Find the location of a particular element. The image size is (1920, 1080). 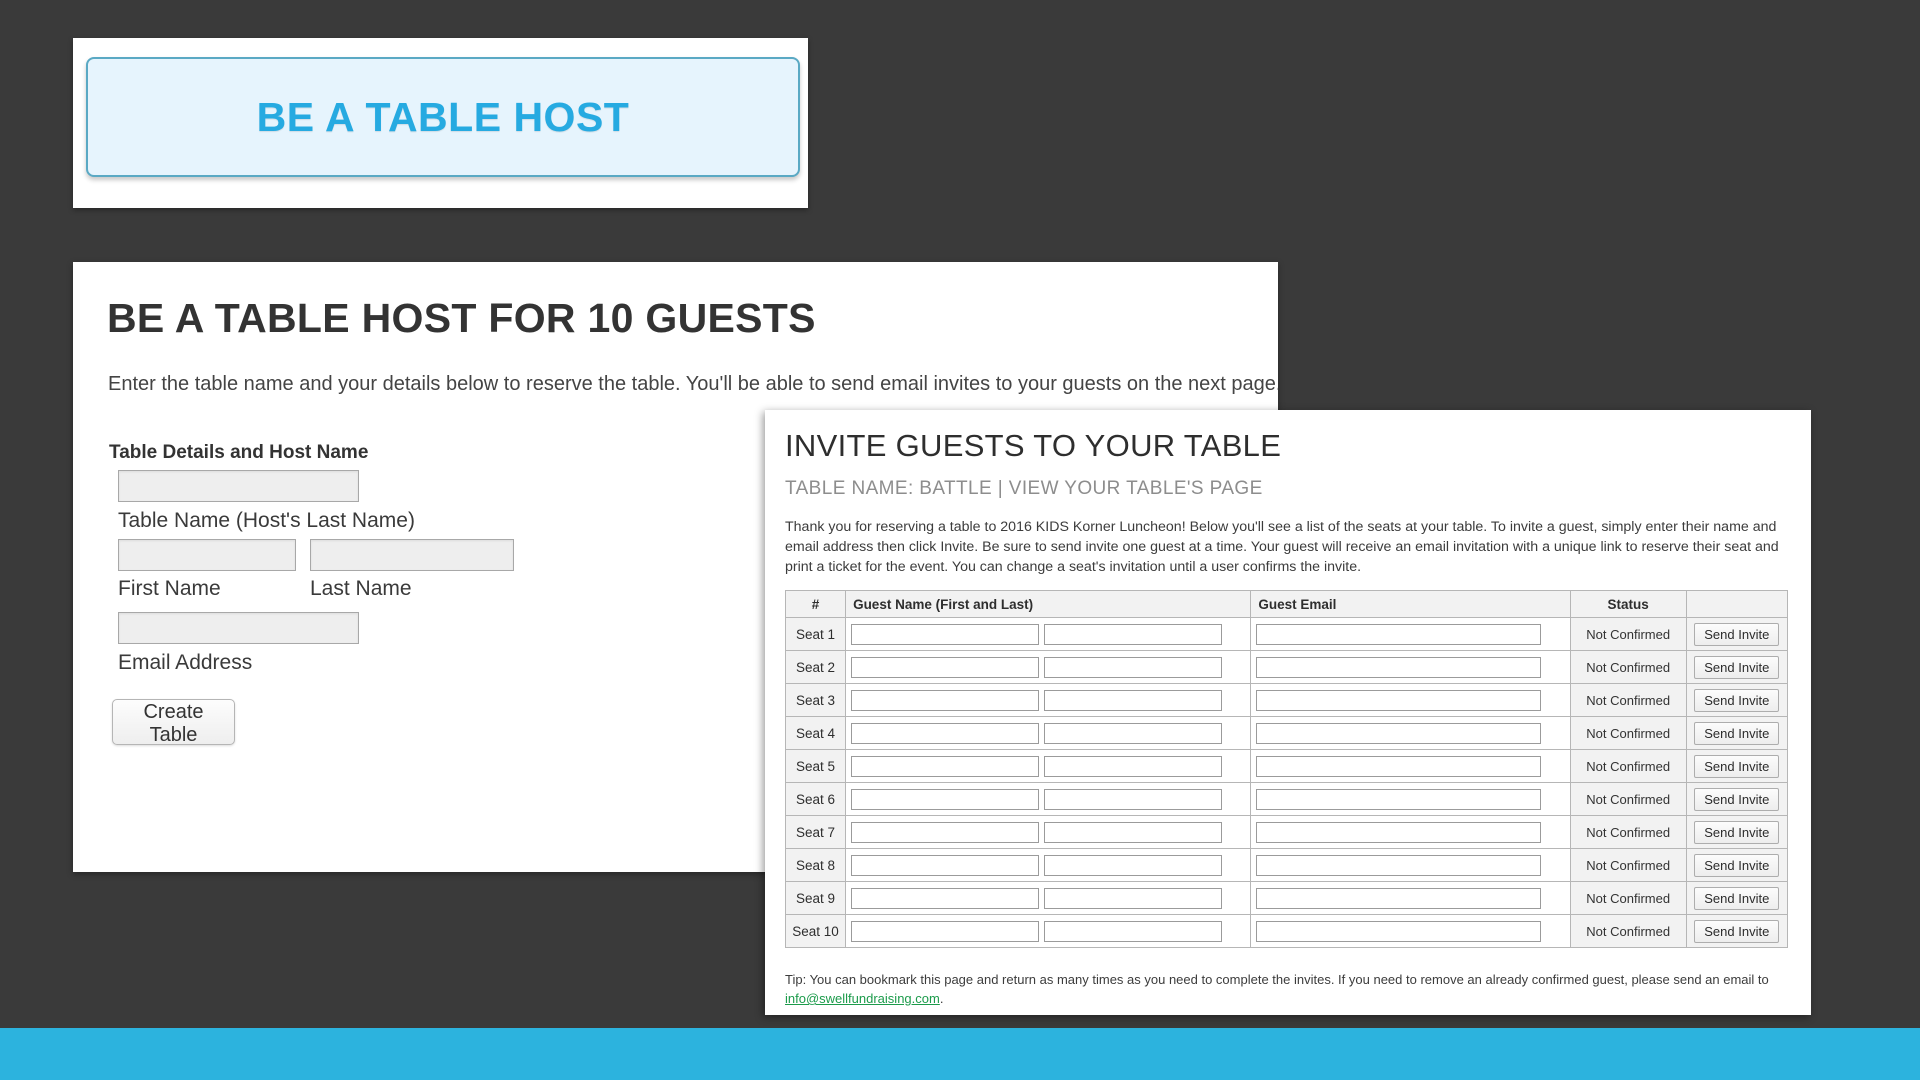

table-name-label: Table Name (Host's Last Name) is located at coordinates (266, 520).